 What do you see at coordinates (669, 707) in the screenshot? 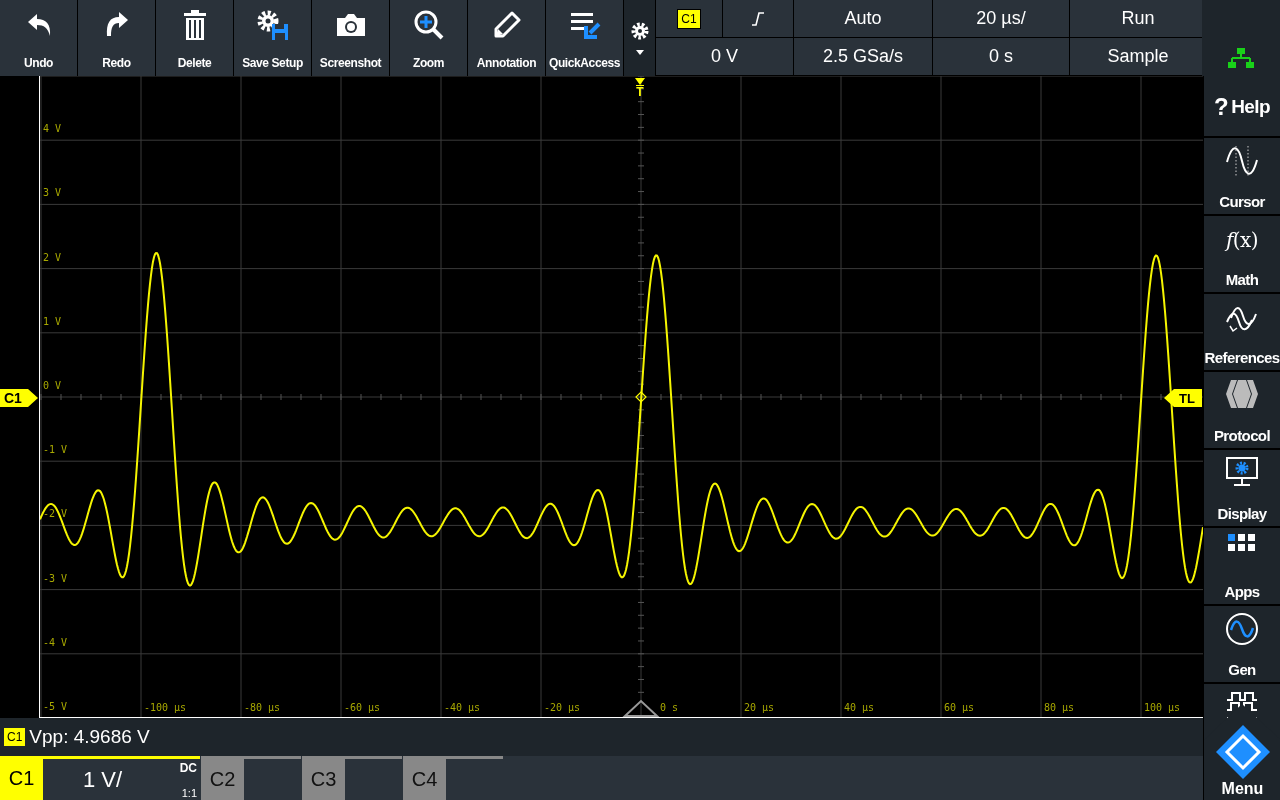
I see `time-label: 0 s` at bounding box center [669, 707].